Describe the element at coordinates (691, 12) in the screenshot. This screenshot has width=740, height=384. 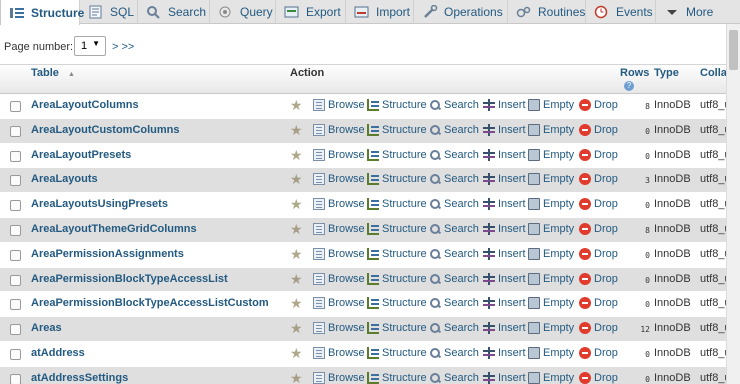
I see `tab-more: More` at that location.